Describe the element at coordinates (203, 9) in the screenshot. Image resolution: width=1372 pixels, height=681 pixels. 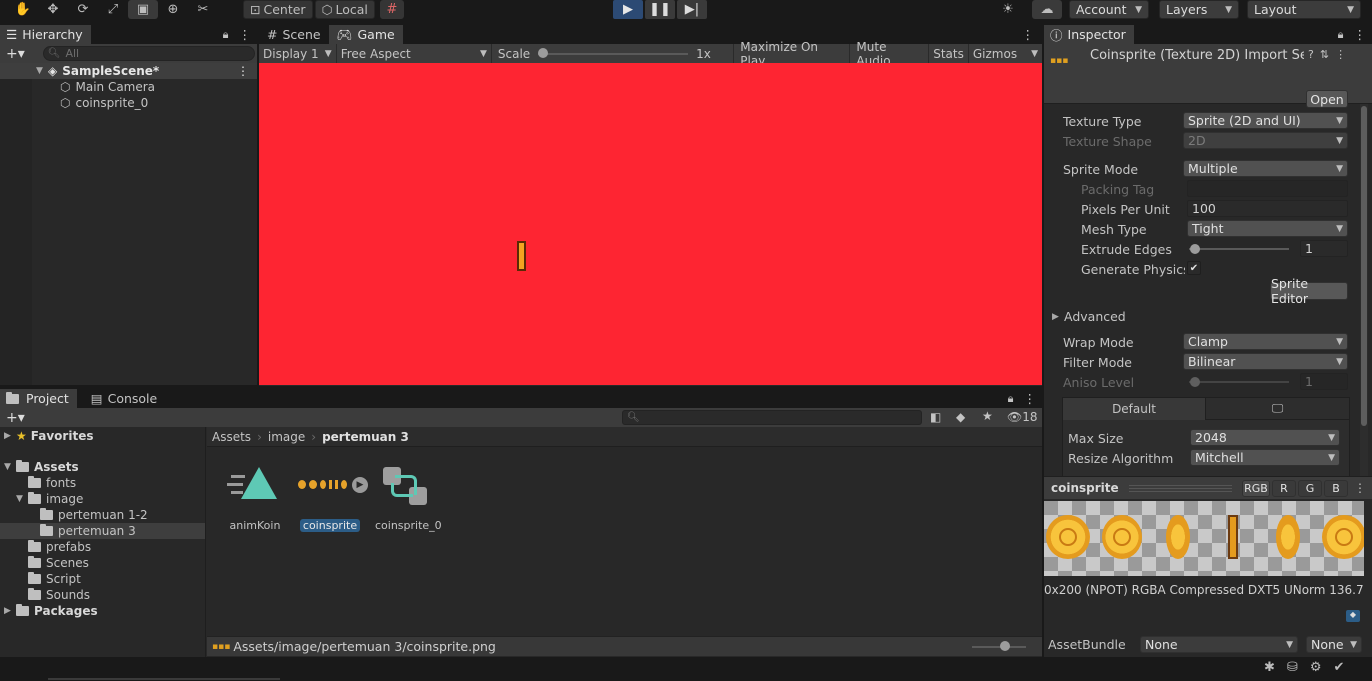
I see `custom-tool-icon: ✂` at that location.